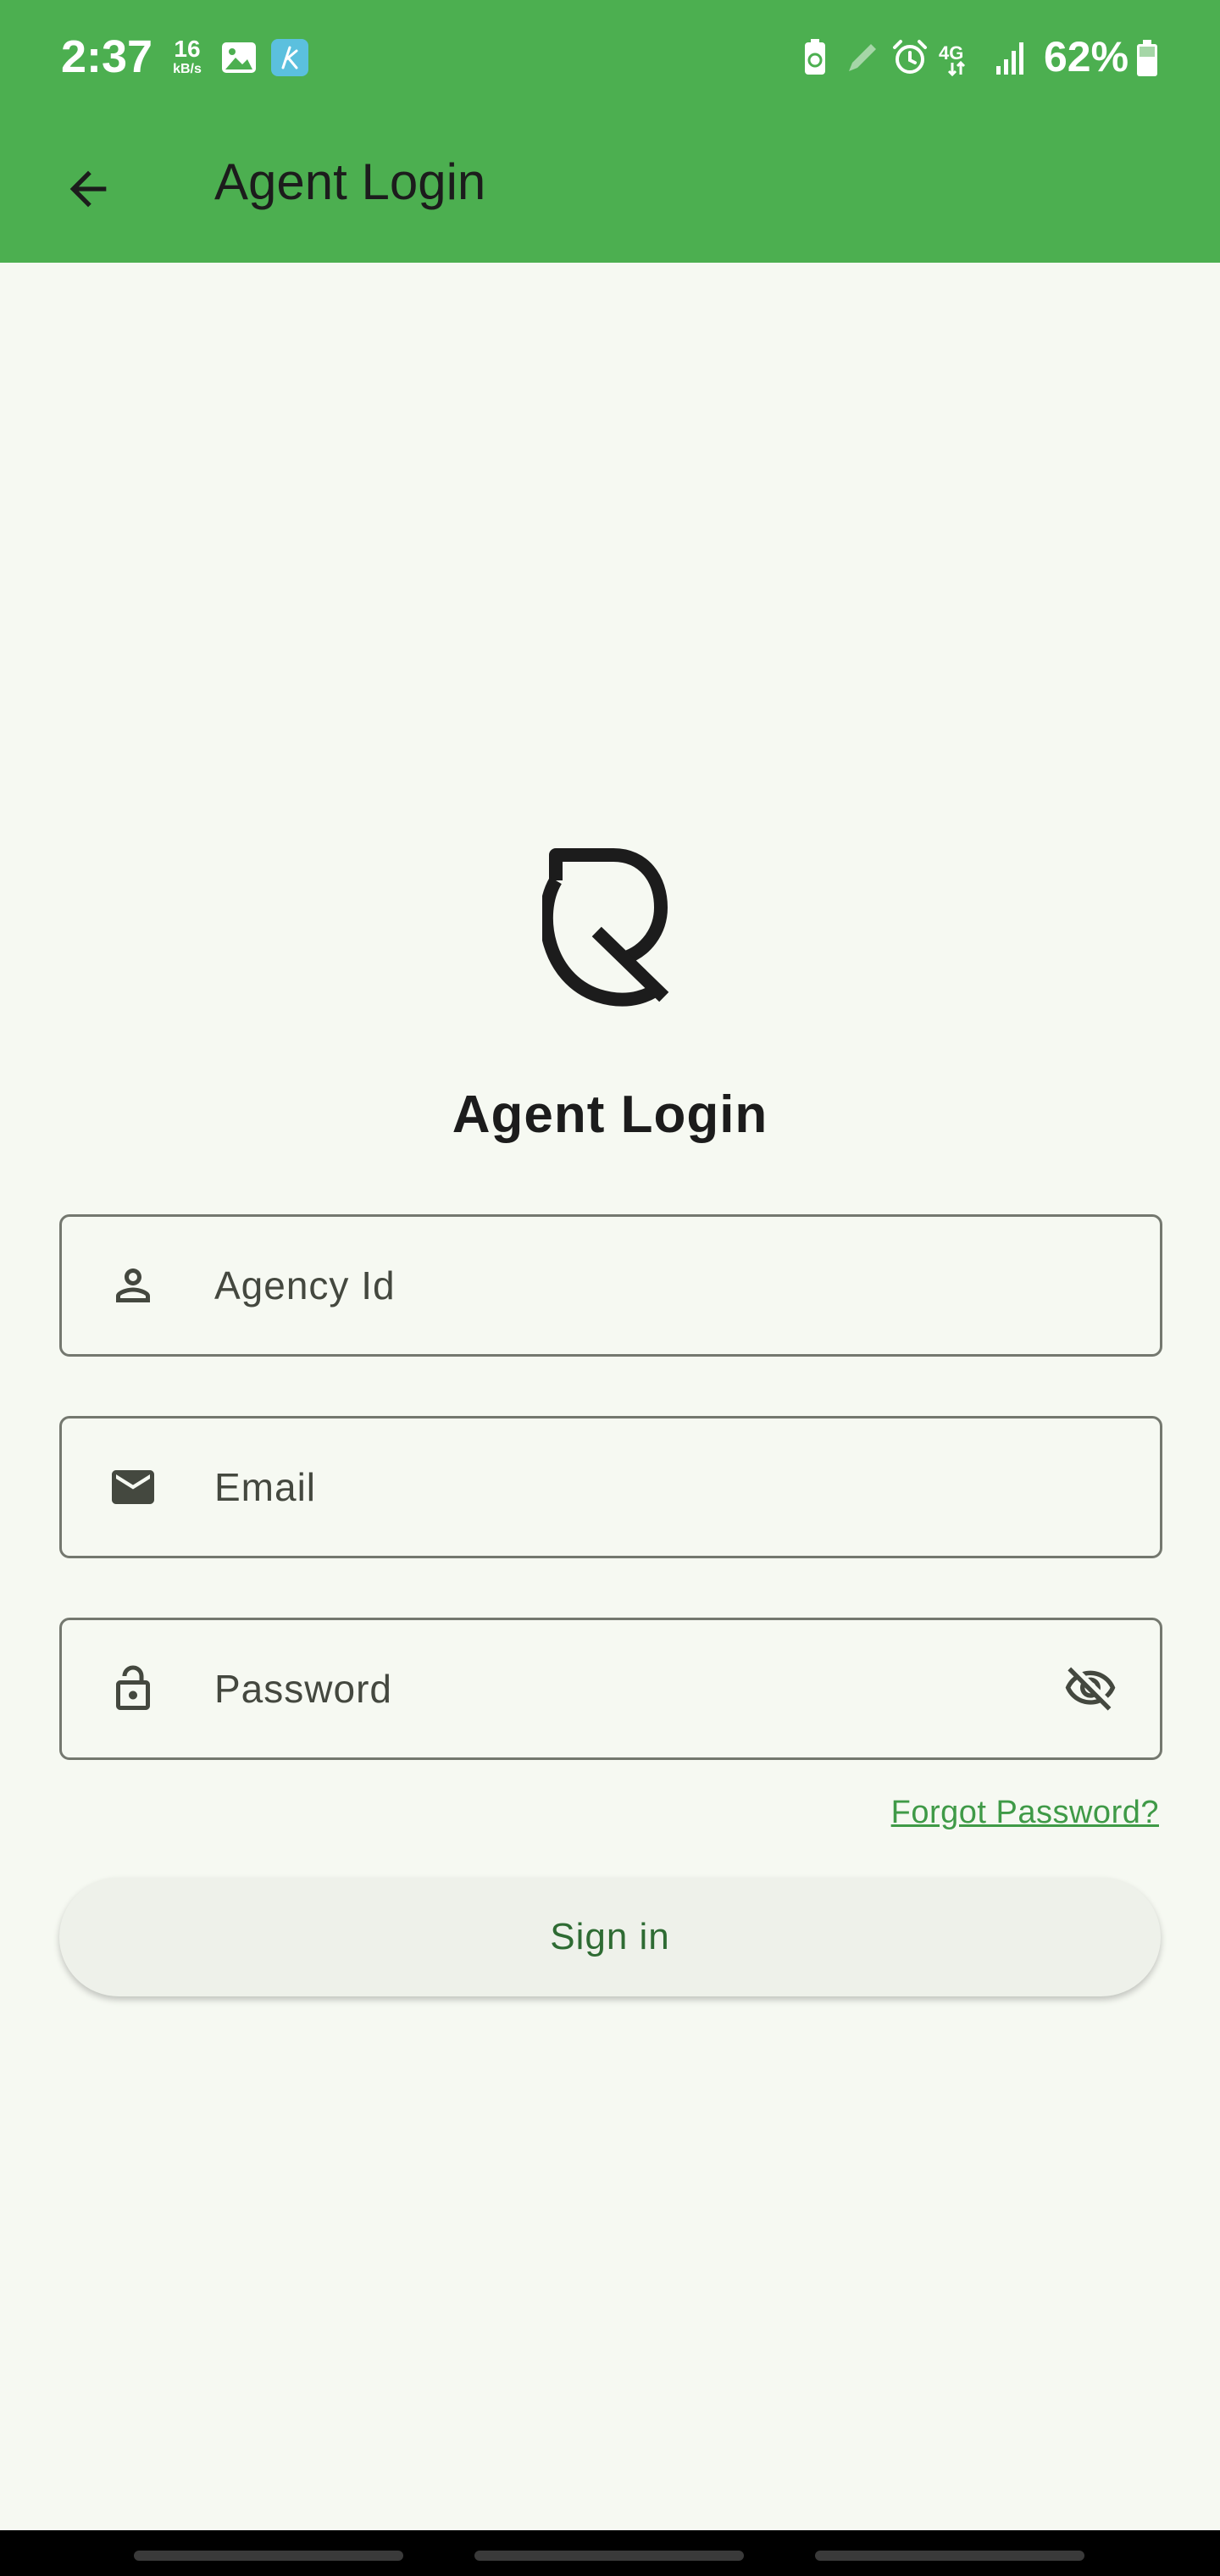 The image size is (1220, 2576). Describe the element at coordinates (187, 69) in the screenshot. I see `network-speed-unit: kB/s` at that location.